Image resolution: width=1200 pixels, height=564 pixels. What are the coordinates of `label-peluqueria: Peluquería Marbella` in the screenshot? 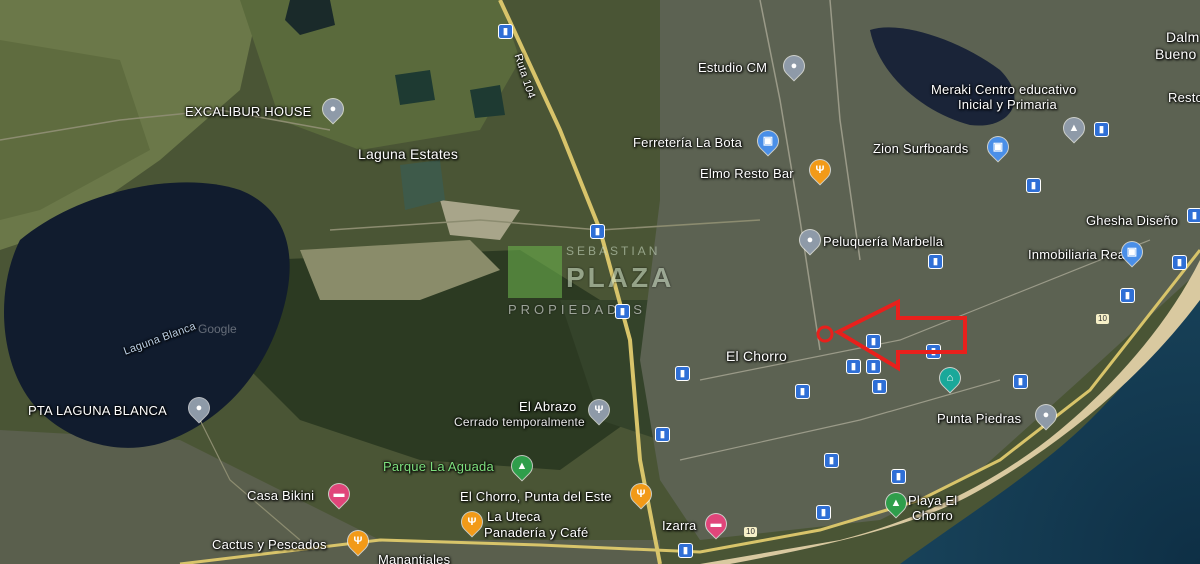 It's located at (883, 241).